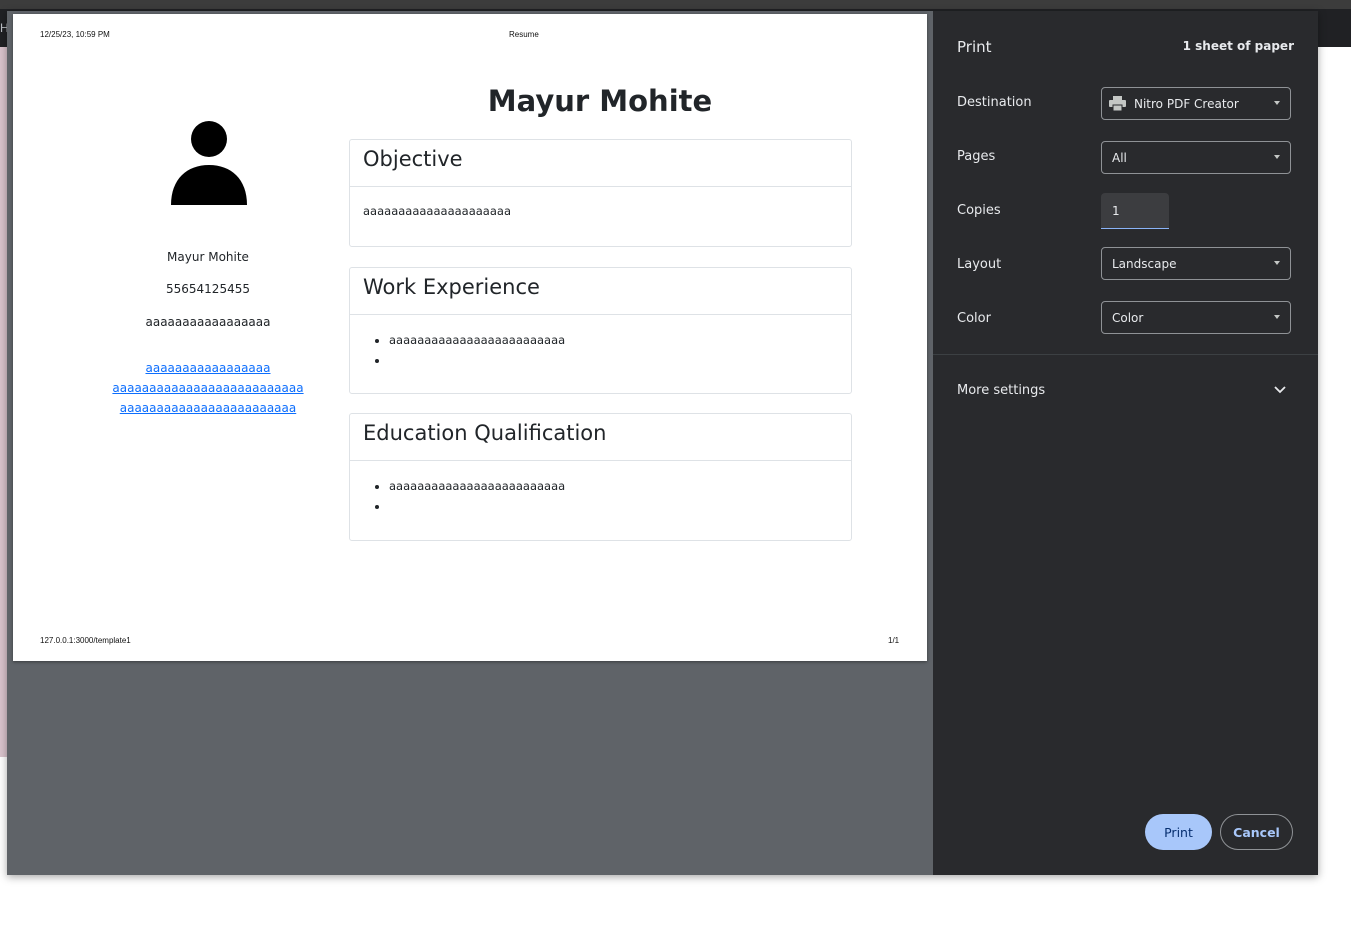  I want to click on printer-icon, so click(1117, 103).